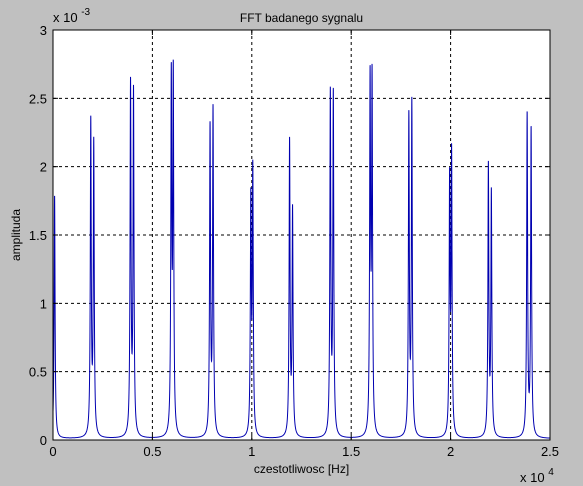 The width and height of the screenshot is (583, 486). What do you see at coordinates (43, 440) in the screenshot?
I see `y-tick-label: 0` at bounding box center [43, 440].